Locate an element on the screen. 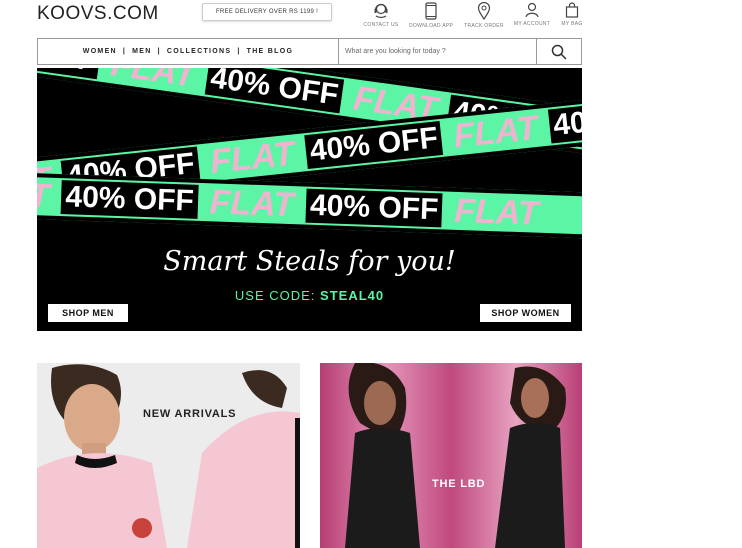  the-lbd-tile: THE LBD is located at coordinates (451, 455).